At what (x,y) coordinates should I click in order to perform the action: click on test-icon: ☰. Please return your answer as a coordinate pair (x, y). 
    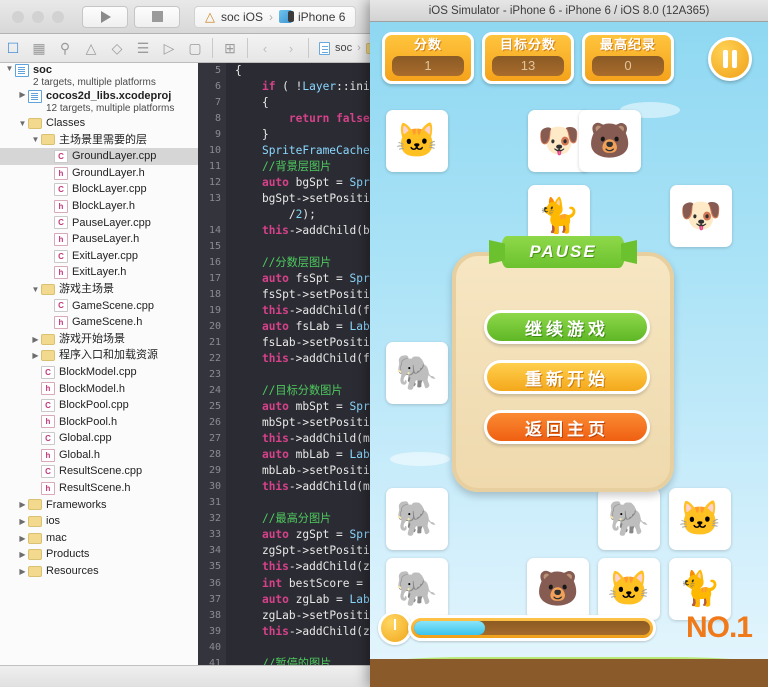
    Looking at the image, I should click on (143, 48).